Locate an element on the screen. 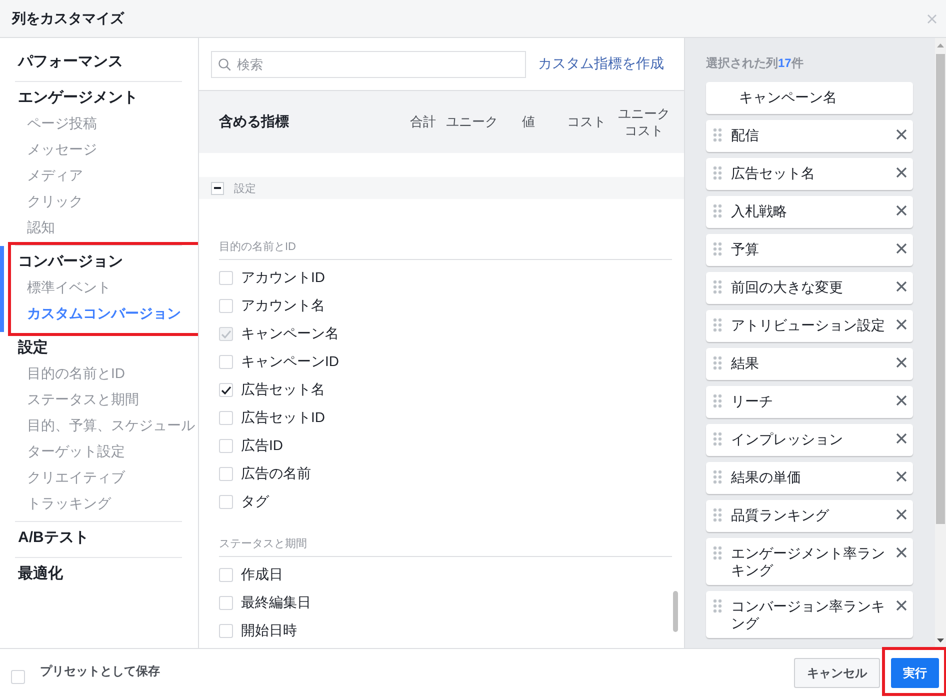  selected-column-card: 前回の大きな変更 is located at coordinates (809, 288).